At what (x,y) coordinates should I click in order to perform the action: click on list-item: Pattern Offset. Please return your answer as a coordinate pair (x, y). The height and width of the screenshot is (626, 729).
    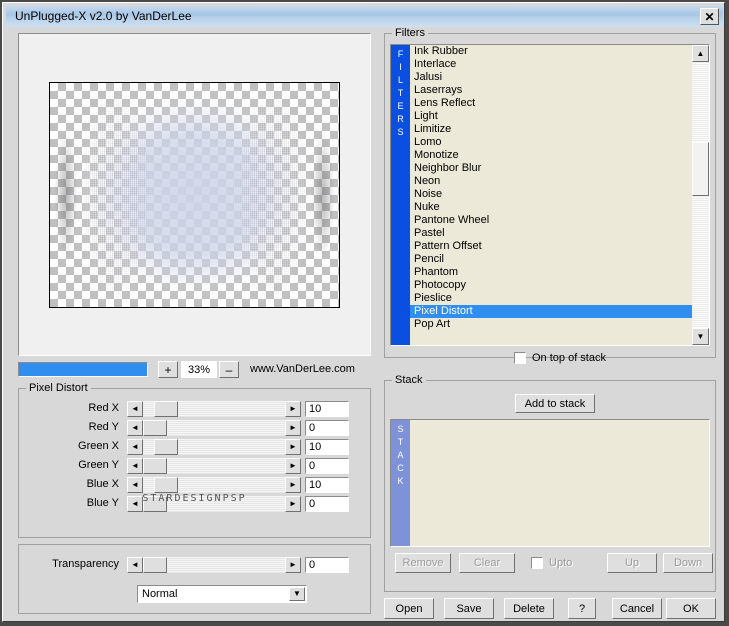
    Looking at the image, I should click on (551, 246).